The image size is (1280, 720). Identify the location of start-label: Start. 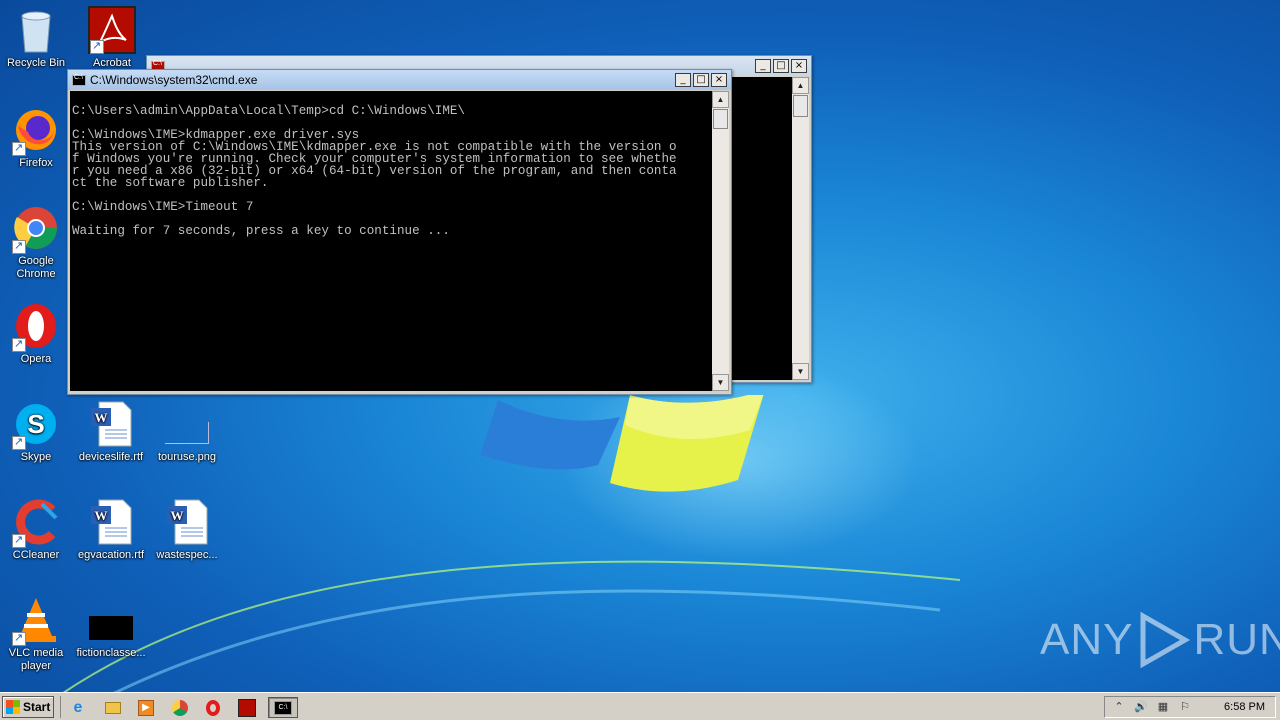
(37, 707).